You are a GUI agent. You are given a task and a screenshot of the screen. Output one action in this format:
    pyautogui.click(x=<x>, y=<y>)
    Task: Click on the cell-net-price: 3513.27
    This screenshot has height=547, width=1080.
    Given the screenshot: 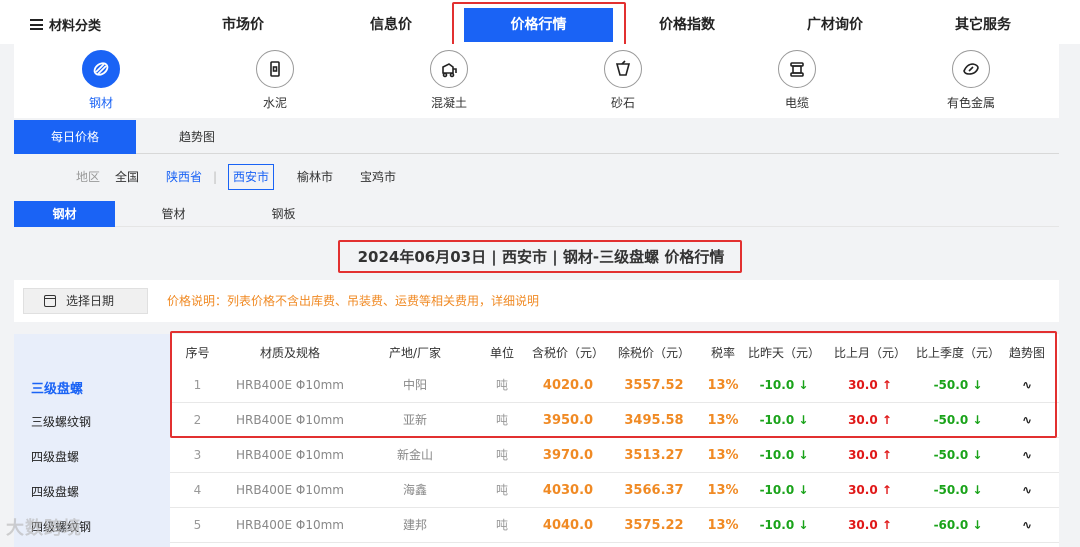 What is the action you would take?
    pyautogui.click(x=654, y=455)
    